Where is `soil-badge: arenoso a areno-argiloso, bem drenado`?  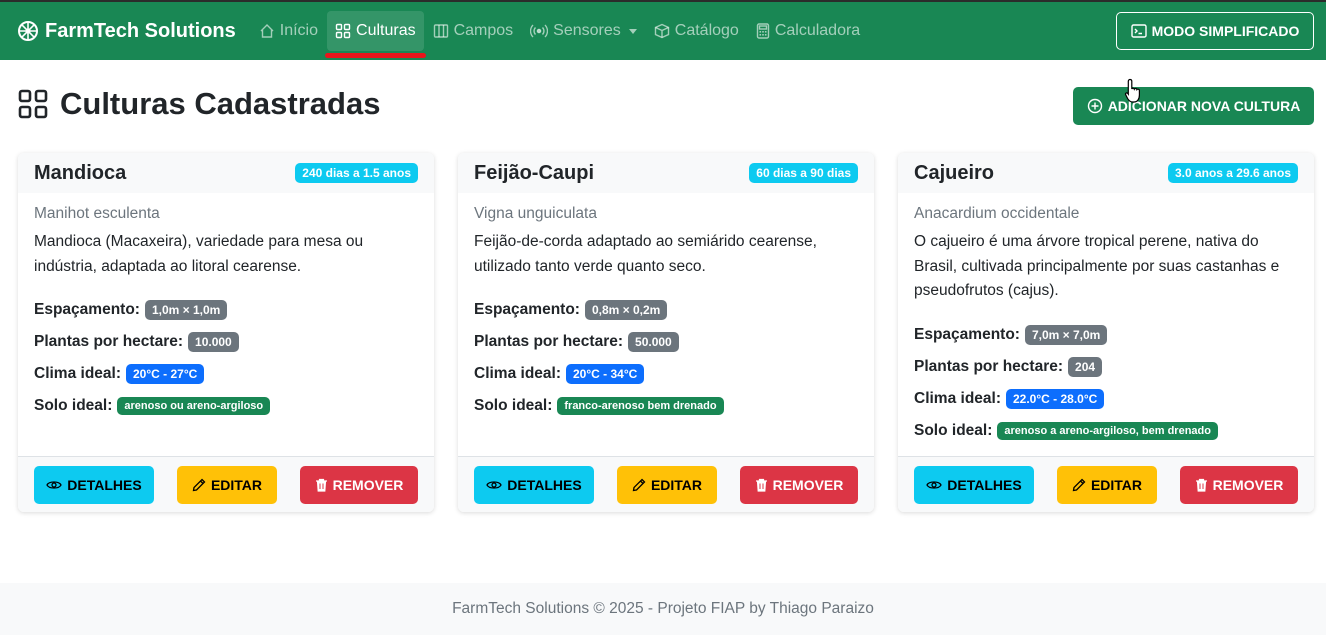 soil-badge: arenoso a areno-argiloso, bem drenado is located at coordinates (1107, 430).